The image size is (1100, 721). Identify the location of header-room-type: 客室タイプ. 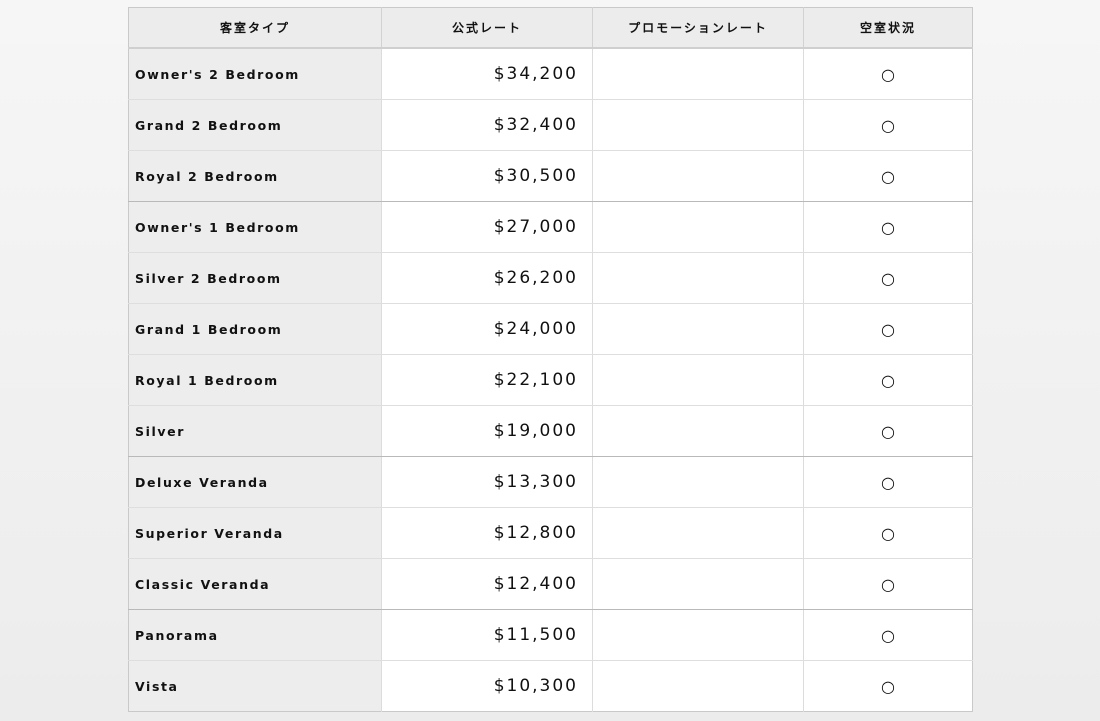
(255, 28).